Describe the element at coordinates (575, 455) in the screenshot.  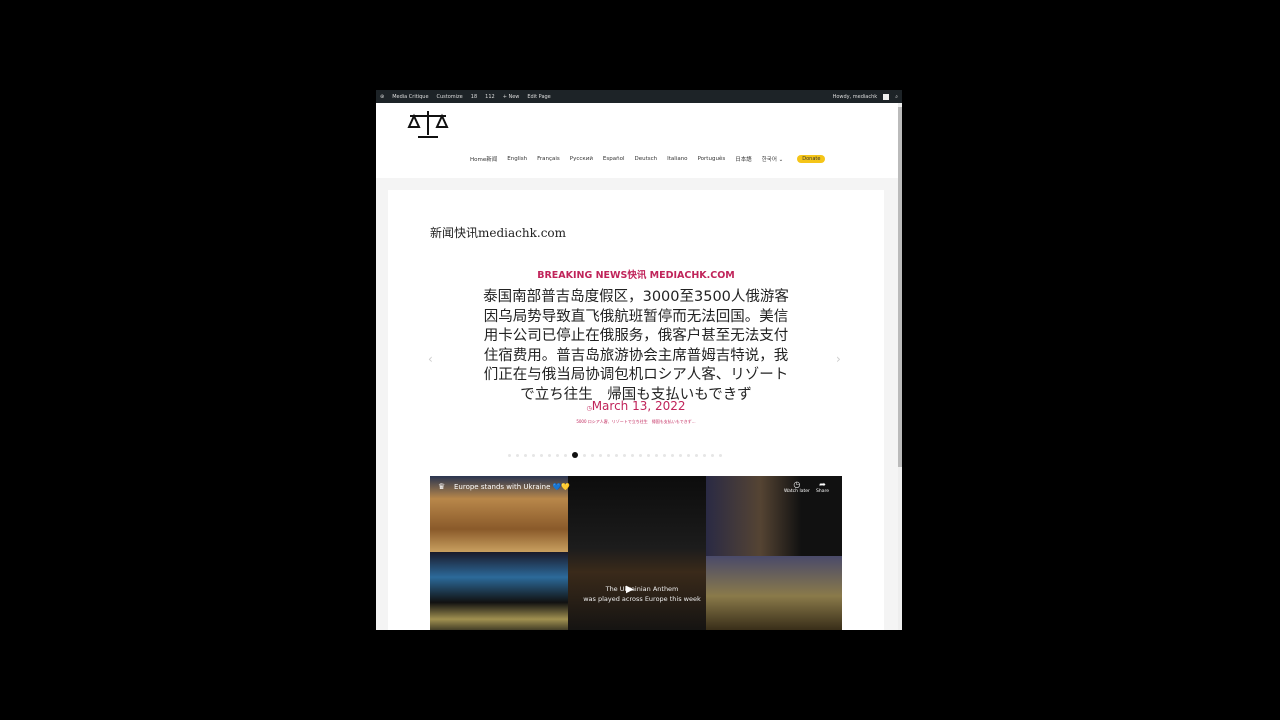
I see `slider-dot-active` at that location.